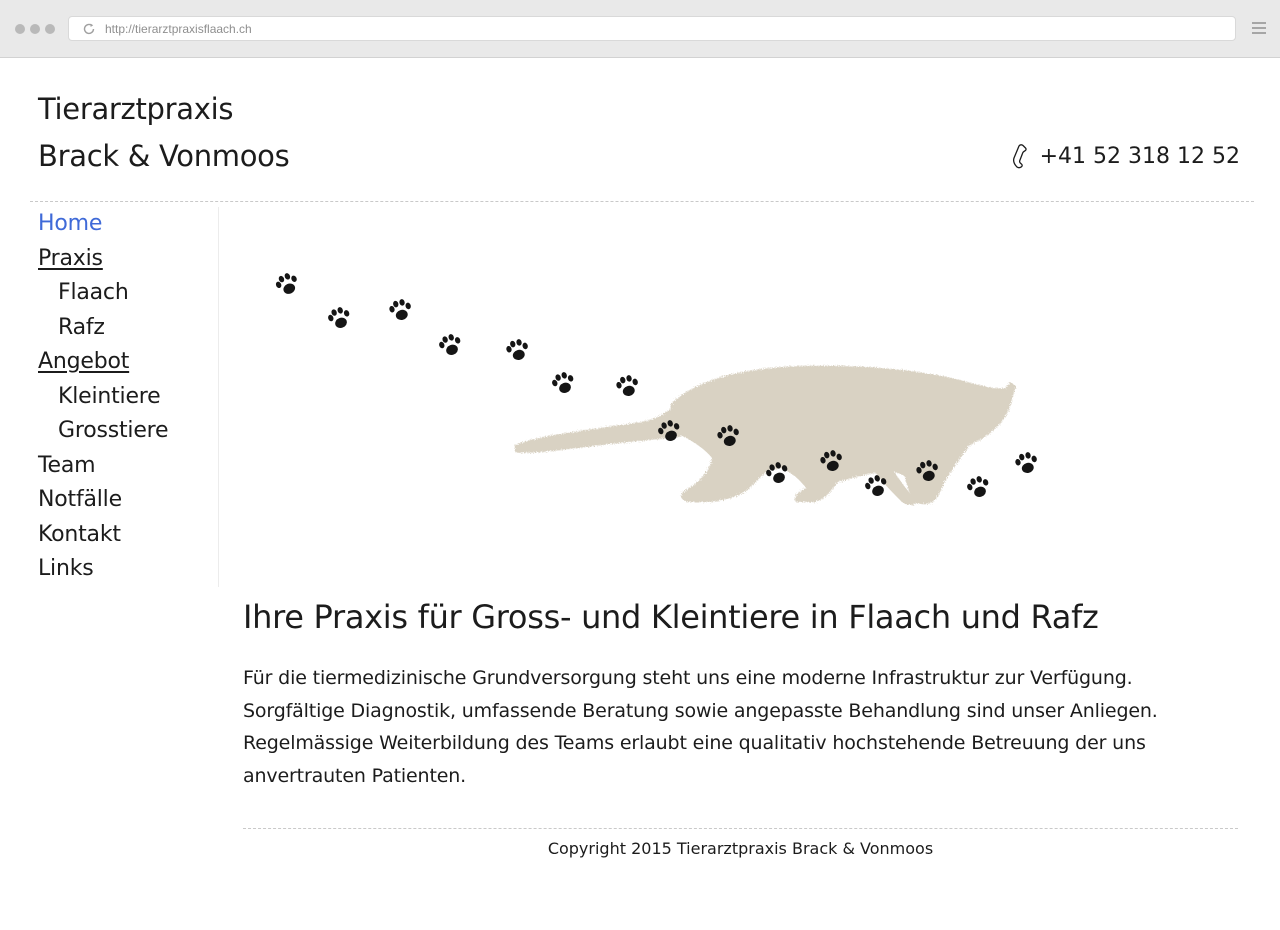 The image size is (1280, 930). I want to click on minimize-dot, so click(35, 29).